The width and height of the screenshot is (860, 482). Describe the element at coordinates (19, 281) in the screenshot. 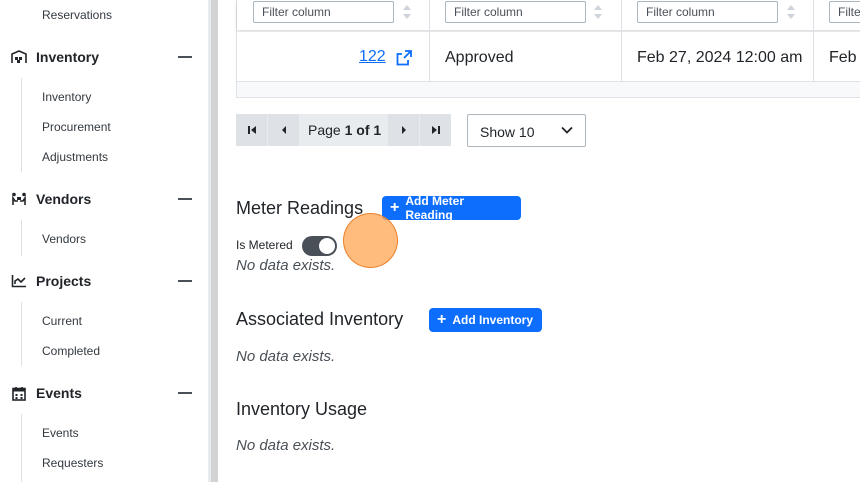

I see `chart-icon` at that location.